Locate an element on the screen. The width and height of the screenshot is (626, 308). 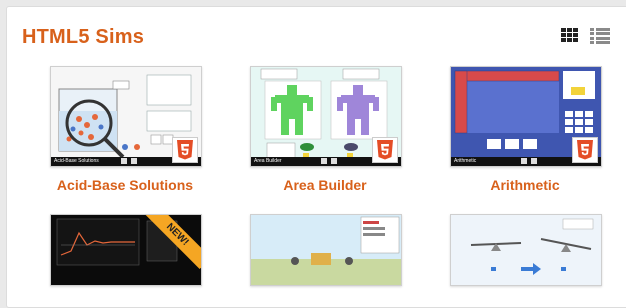
sim-label-acid-base-solutions: Acid-Base Solutions is located at coordinates (125, 185).